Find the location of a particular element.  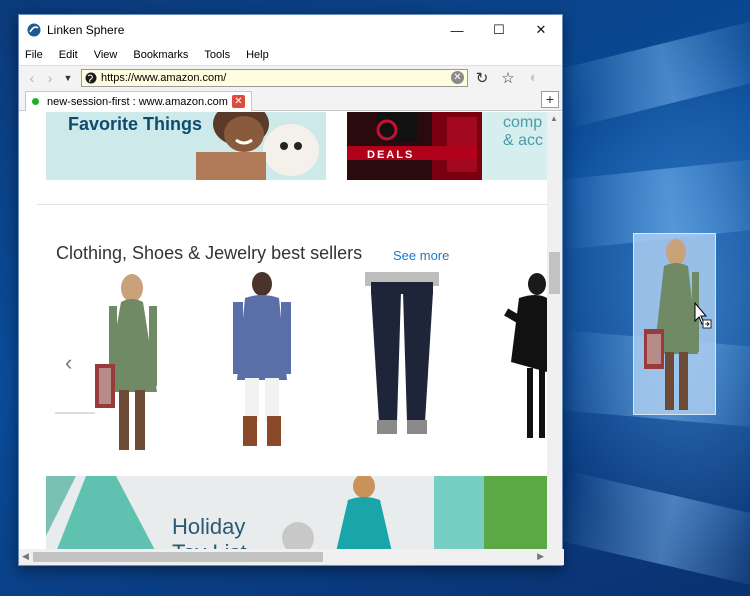

menu-file: File is located at coordinates (34, 55).